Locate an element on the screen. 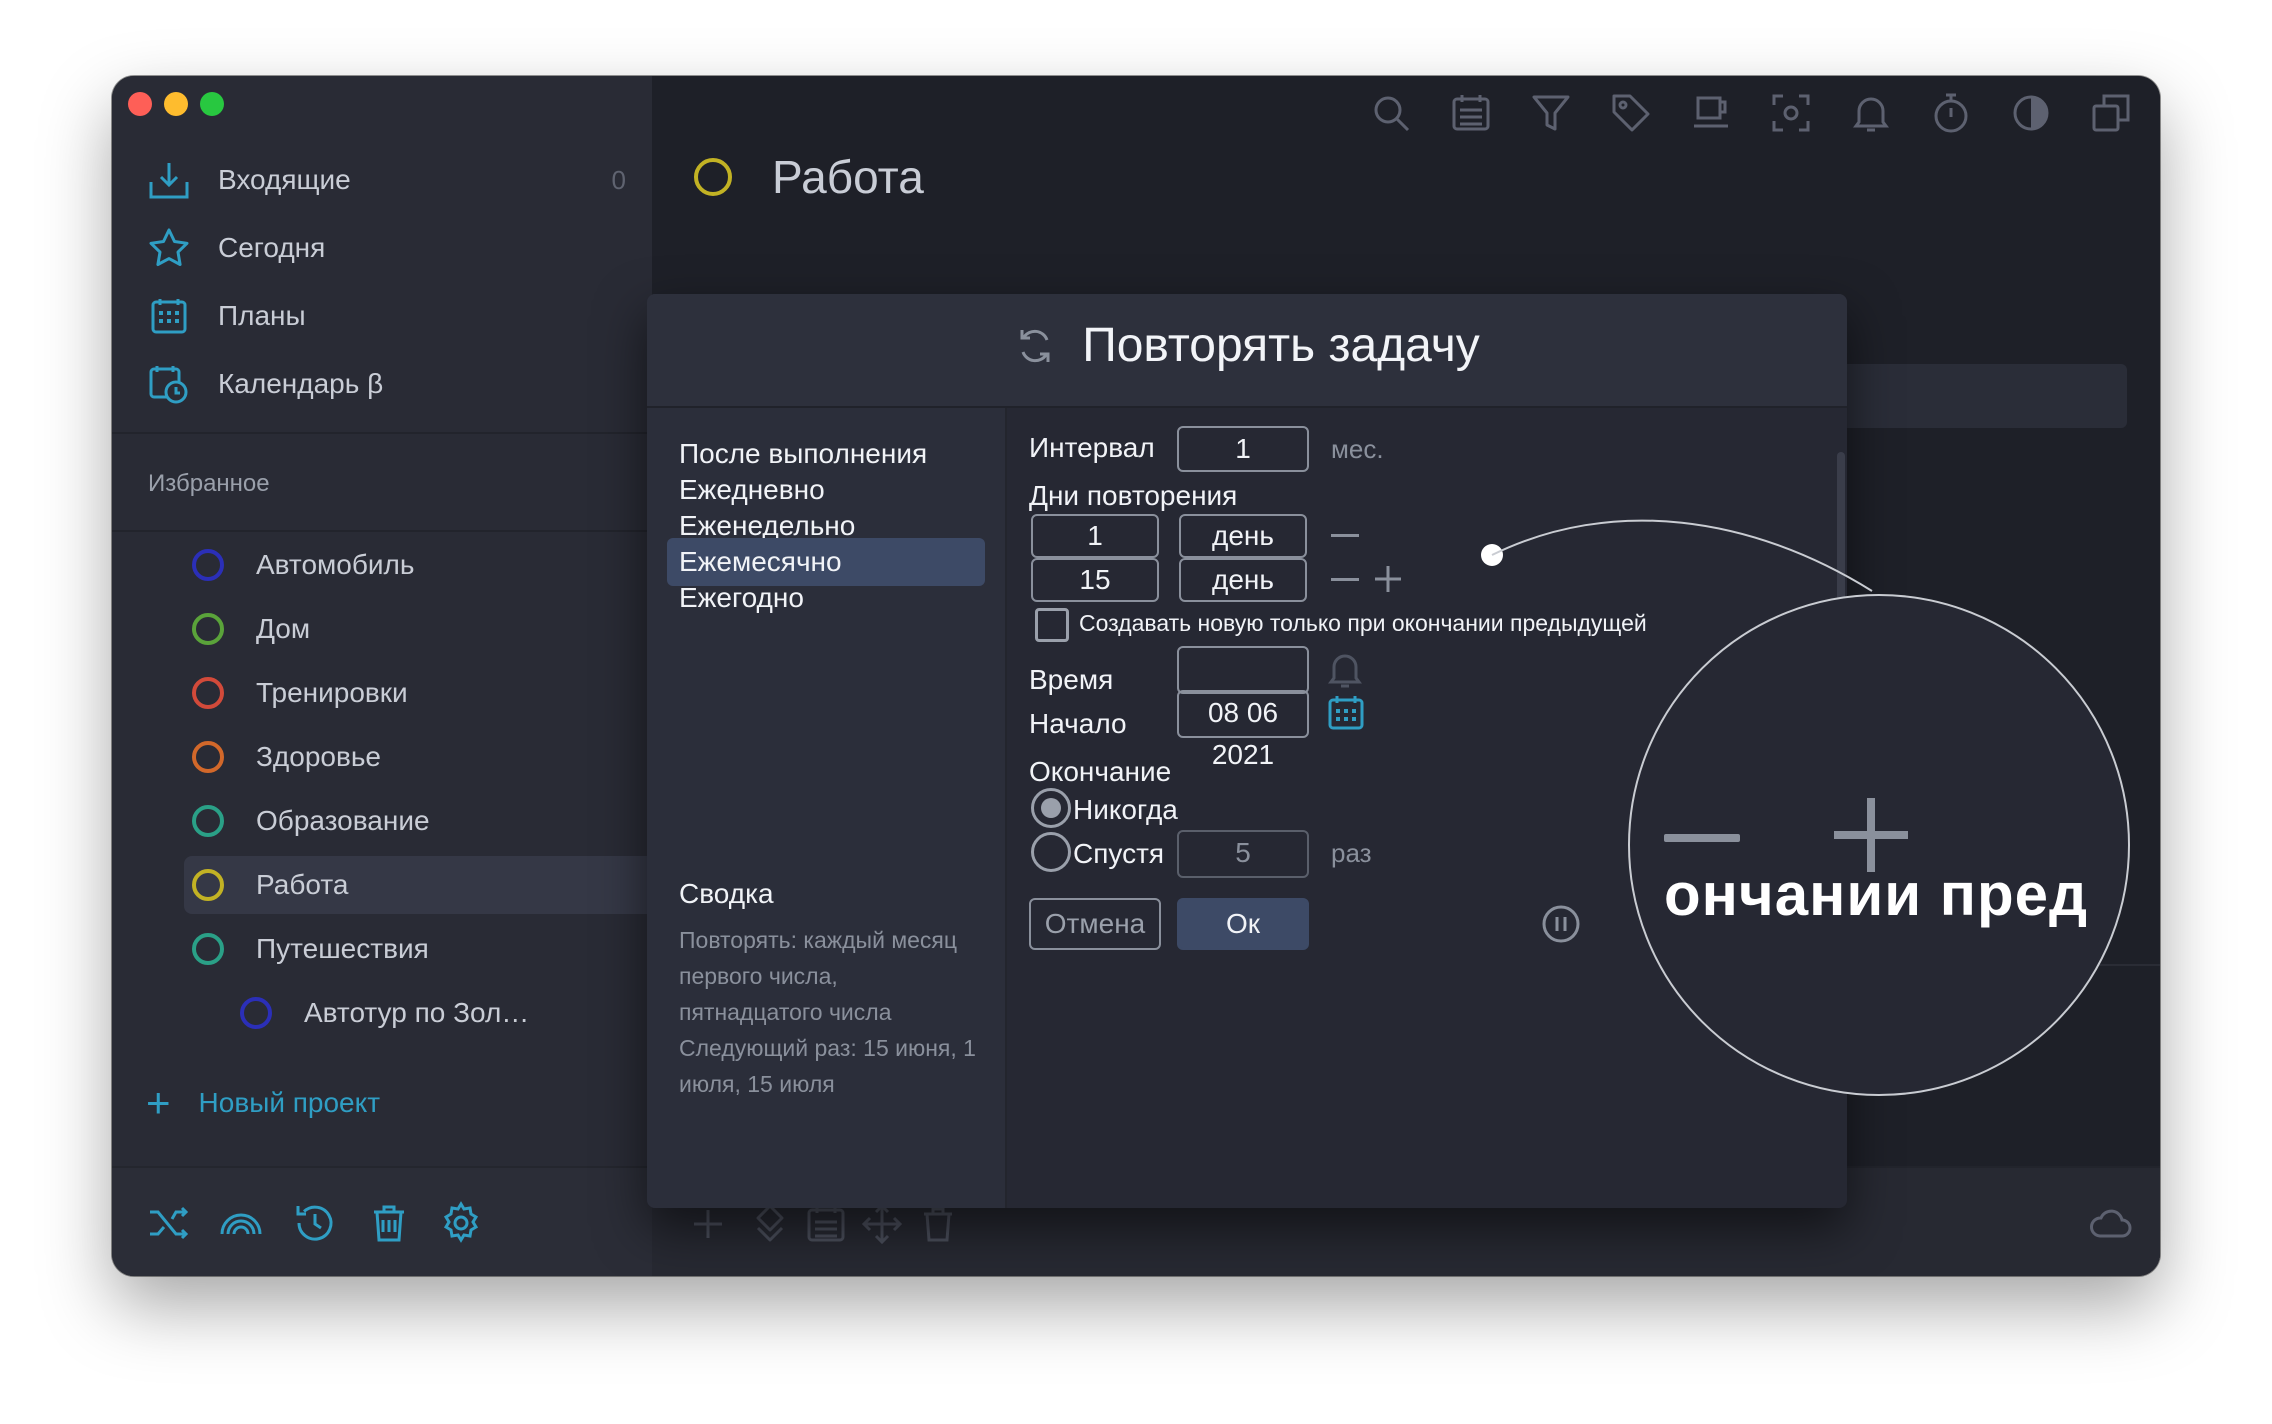  zoomed-minus-icon is located at coordinates (1702, 838).